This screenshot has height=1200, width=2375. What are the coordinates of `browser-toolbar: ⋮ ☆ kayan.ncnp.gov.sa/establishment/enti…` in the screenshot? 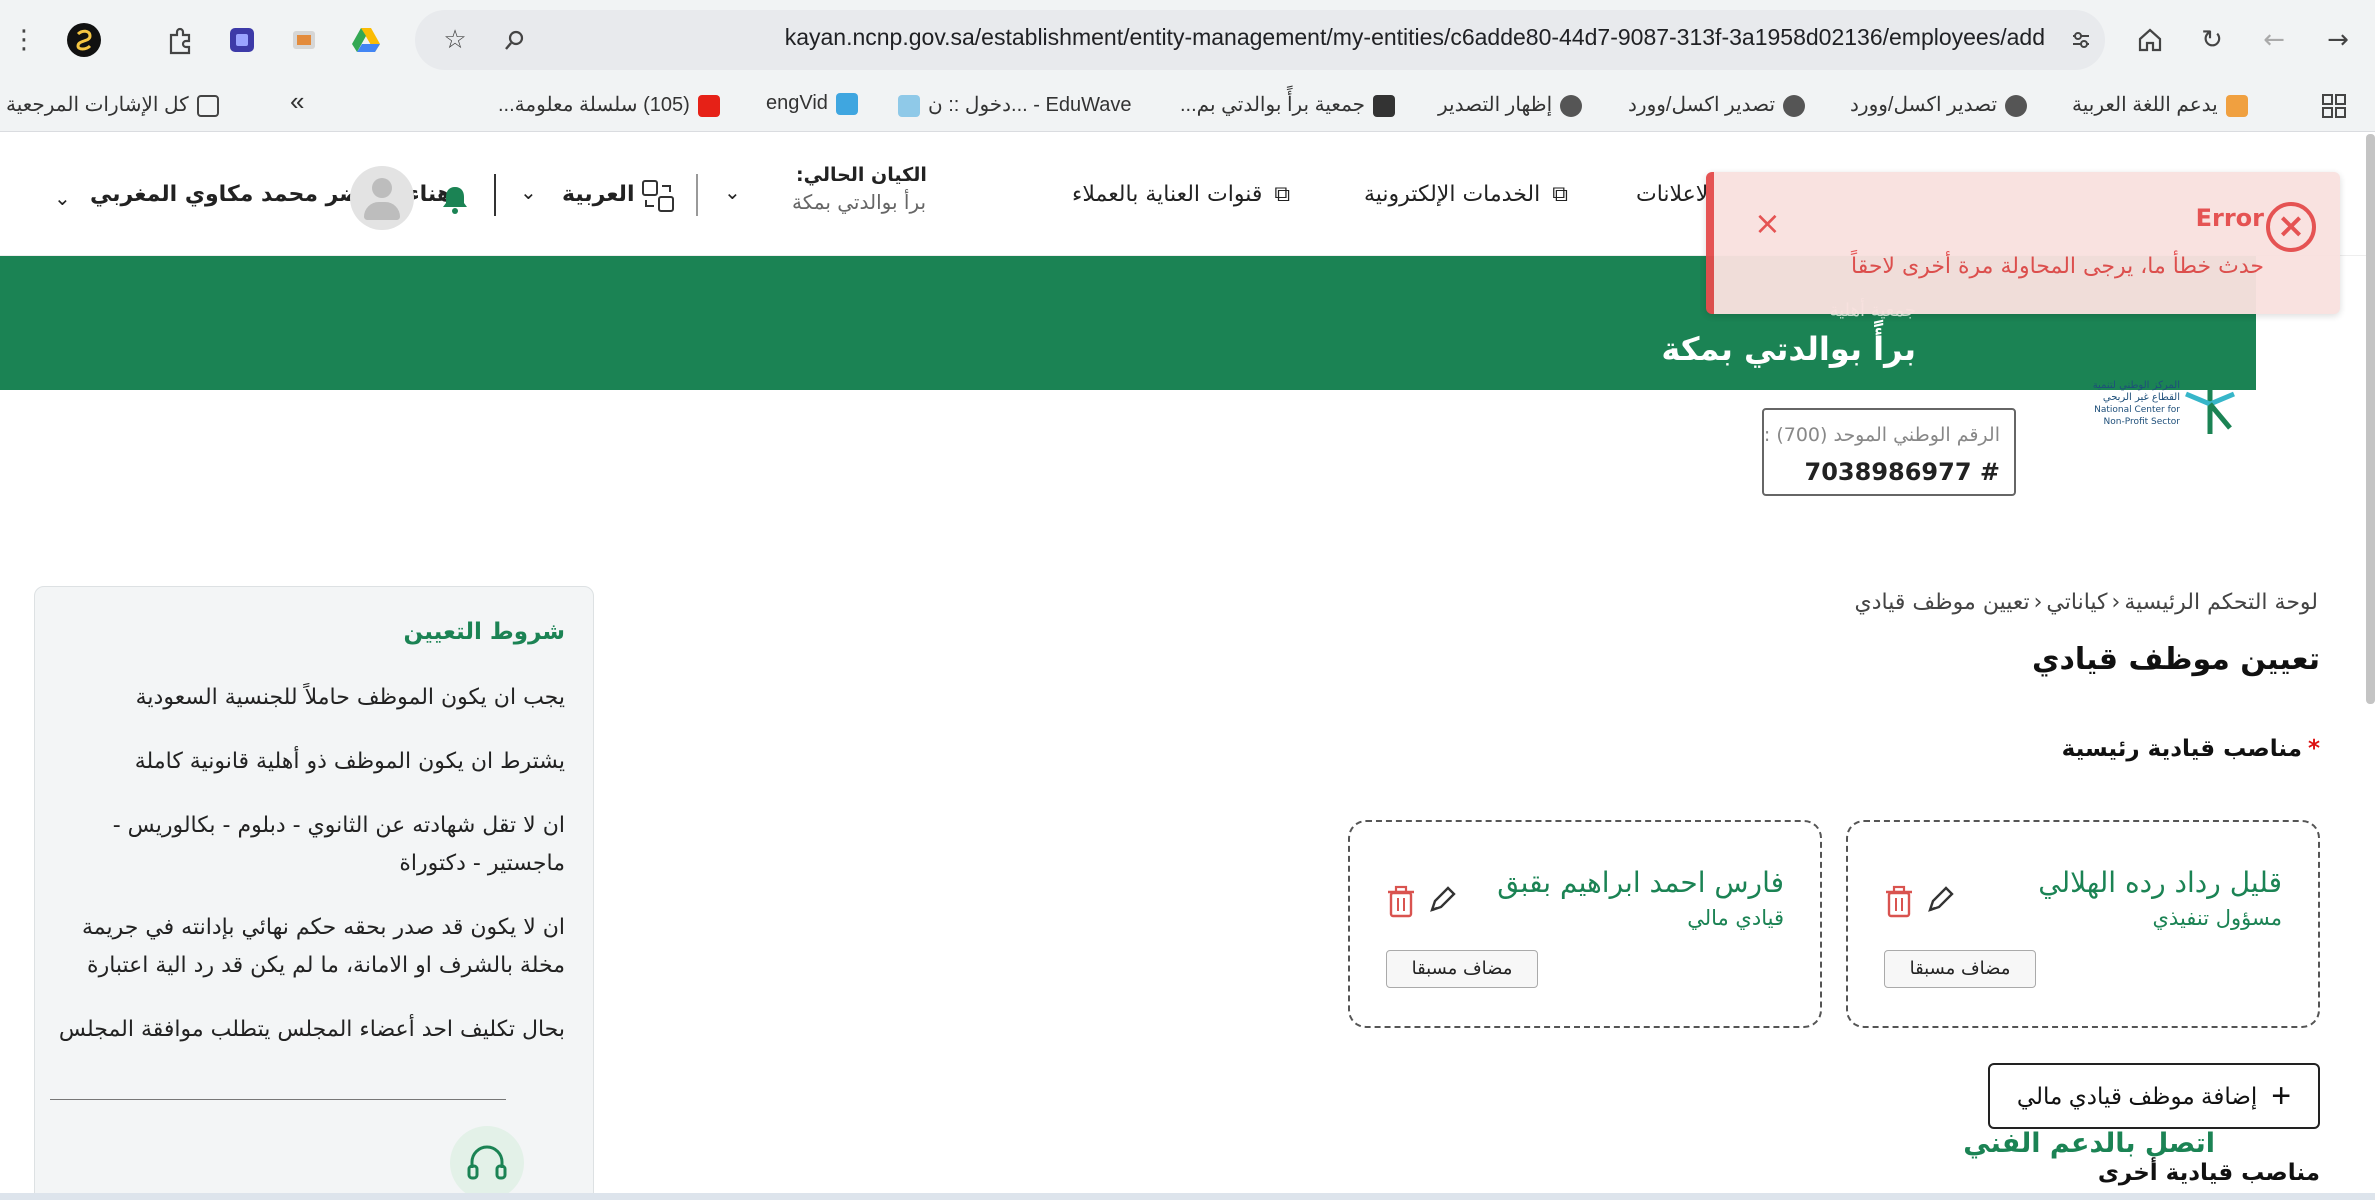 It's located at (1187, 40).